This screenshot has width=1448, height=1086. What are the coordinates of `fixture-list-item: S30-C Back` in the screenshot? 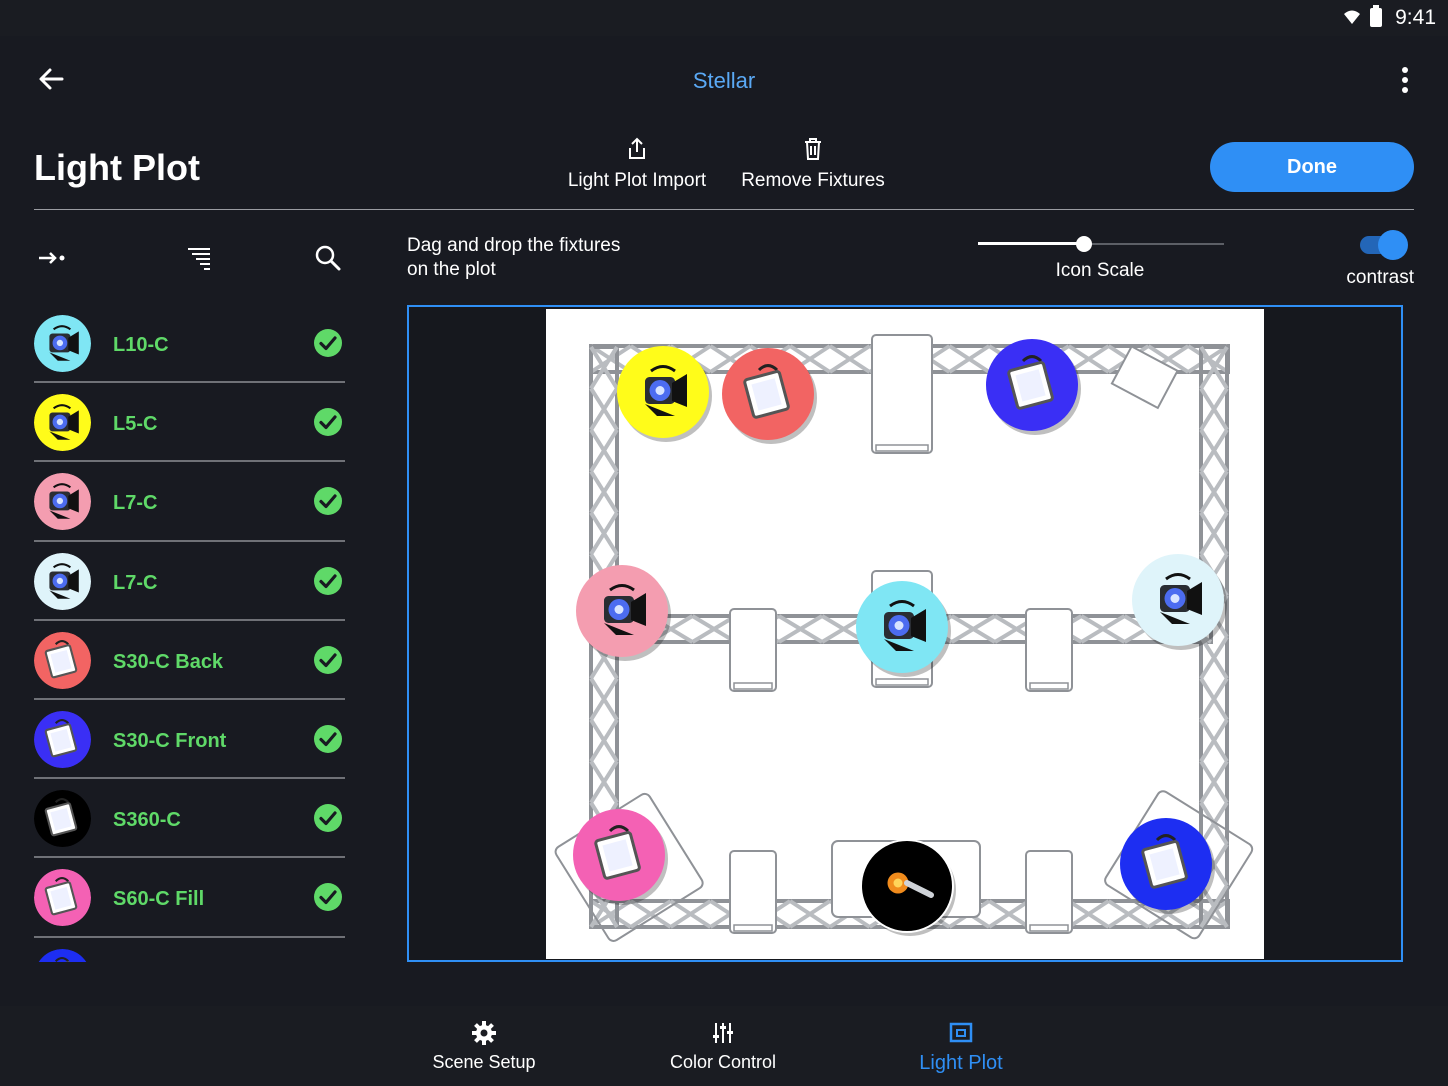 It's located at (189, 660).